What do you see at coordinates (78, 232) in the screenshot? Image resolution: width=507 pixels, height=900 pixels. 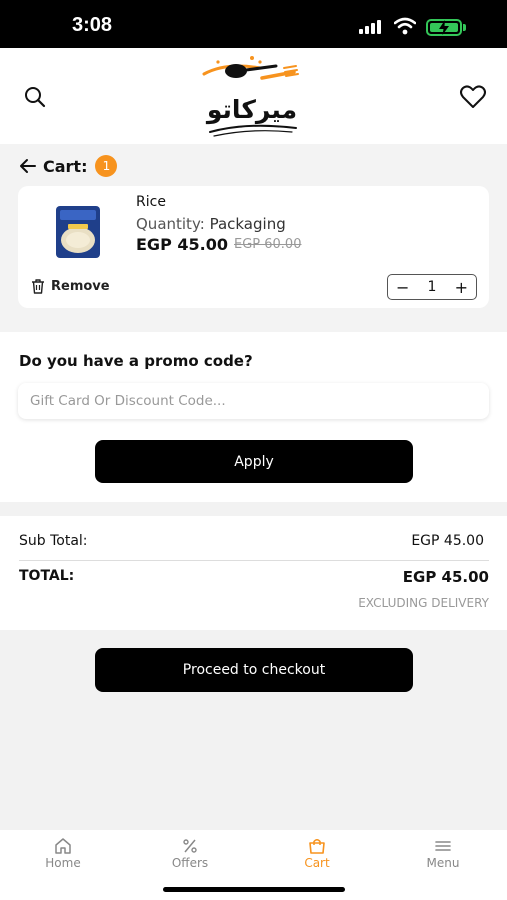 I see `product-image` at bounding box center [78, 232].